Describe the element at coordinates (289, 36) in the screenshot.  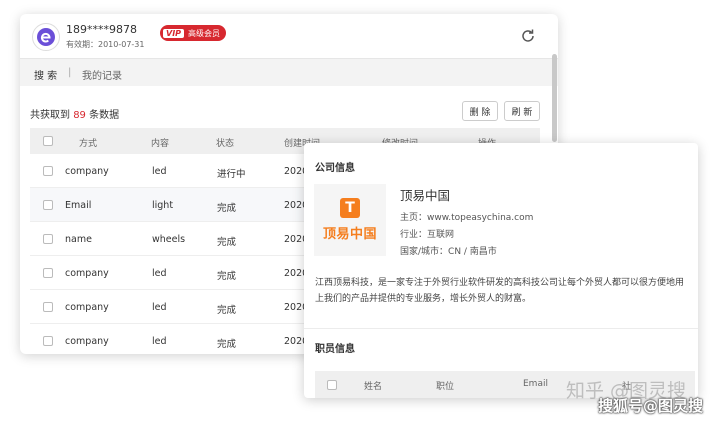
I see `header: 189****9878 有效期：2010-07-31 VIP 高级会员` at that location.